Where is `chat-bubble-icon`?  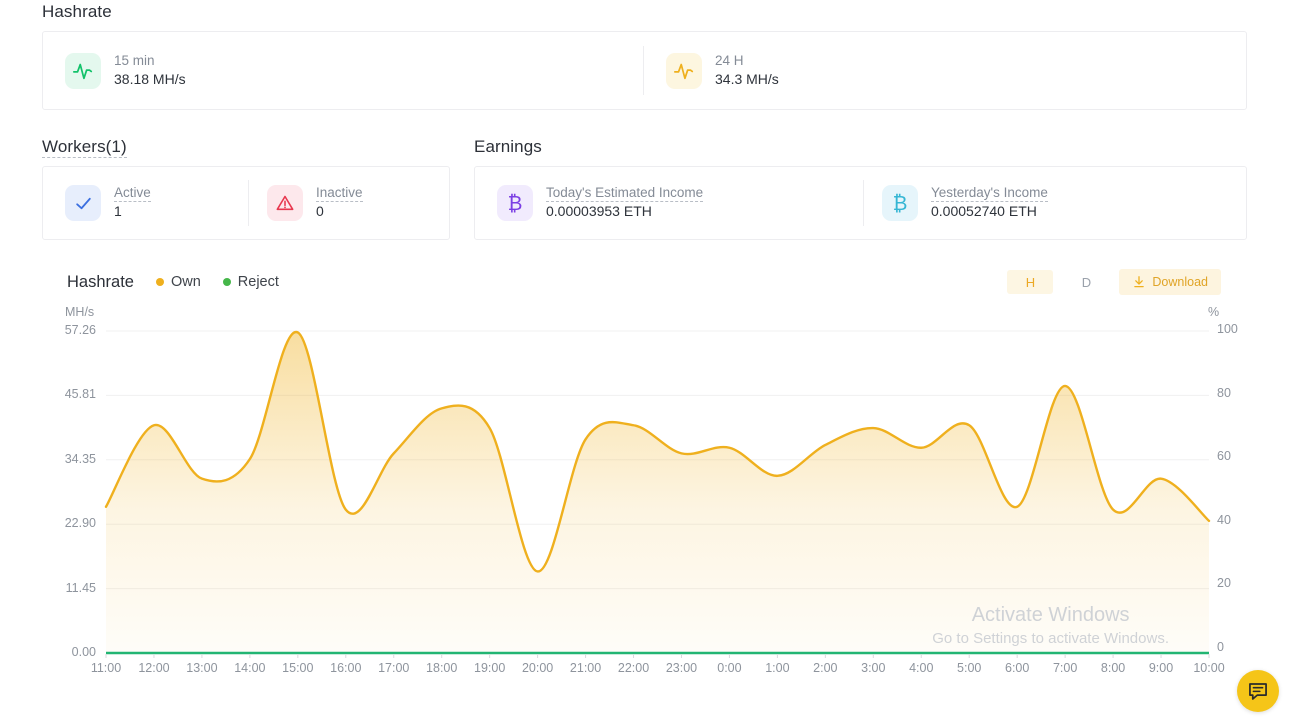
chat-bubble-icon is located at coordinates (1258, 691).